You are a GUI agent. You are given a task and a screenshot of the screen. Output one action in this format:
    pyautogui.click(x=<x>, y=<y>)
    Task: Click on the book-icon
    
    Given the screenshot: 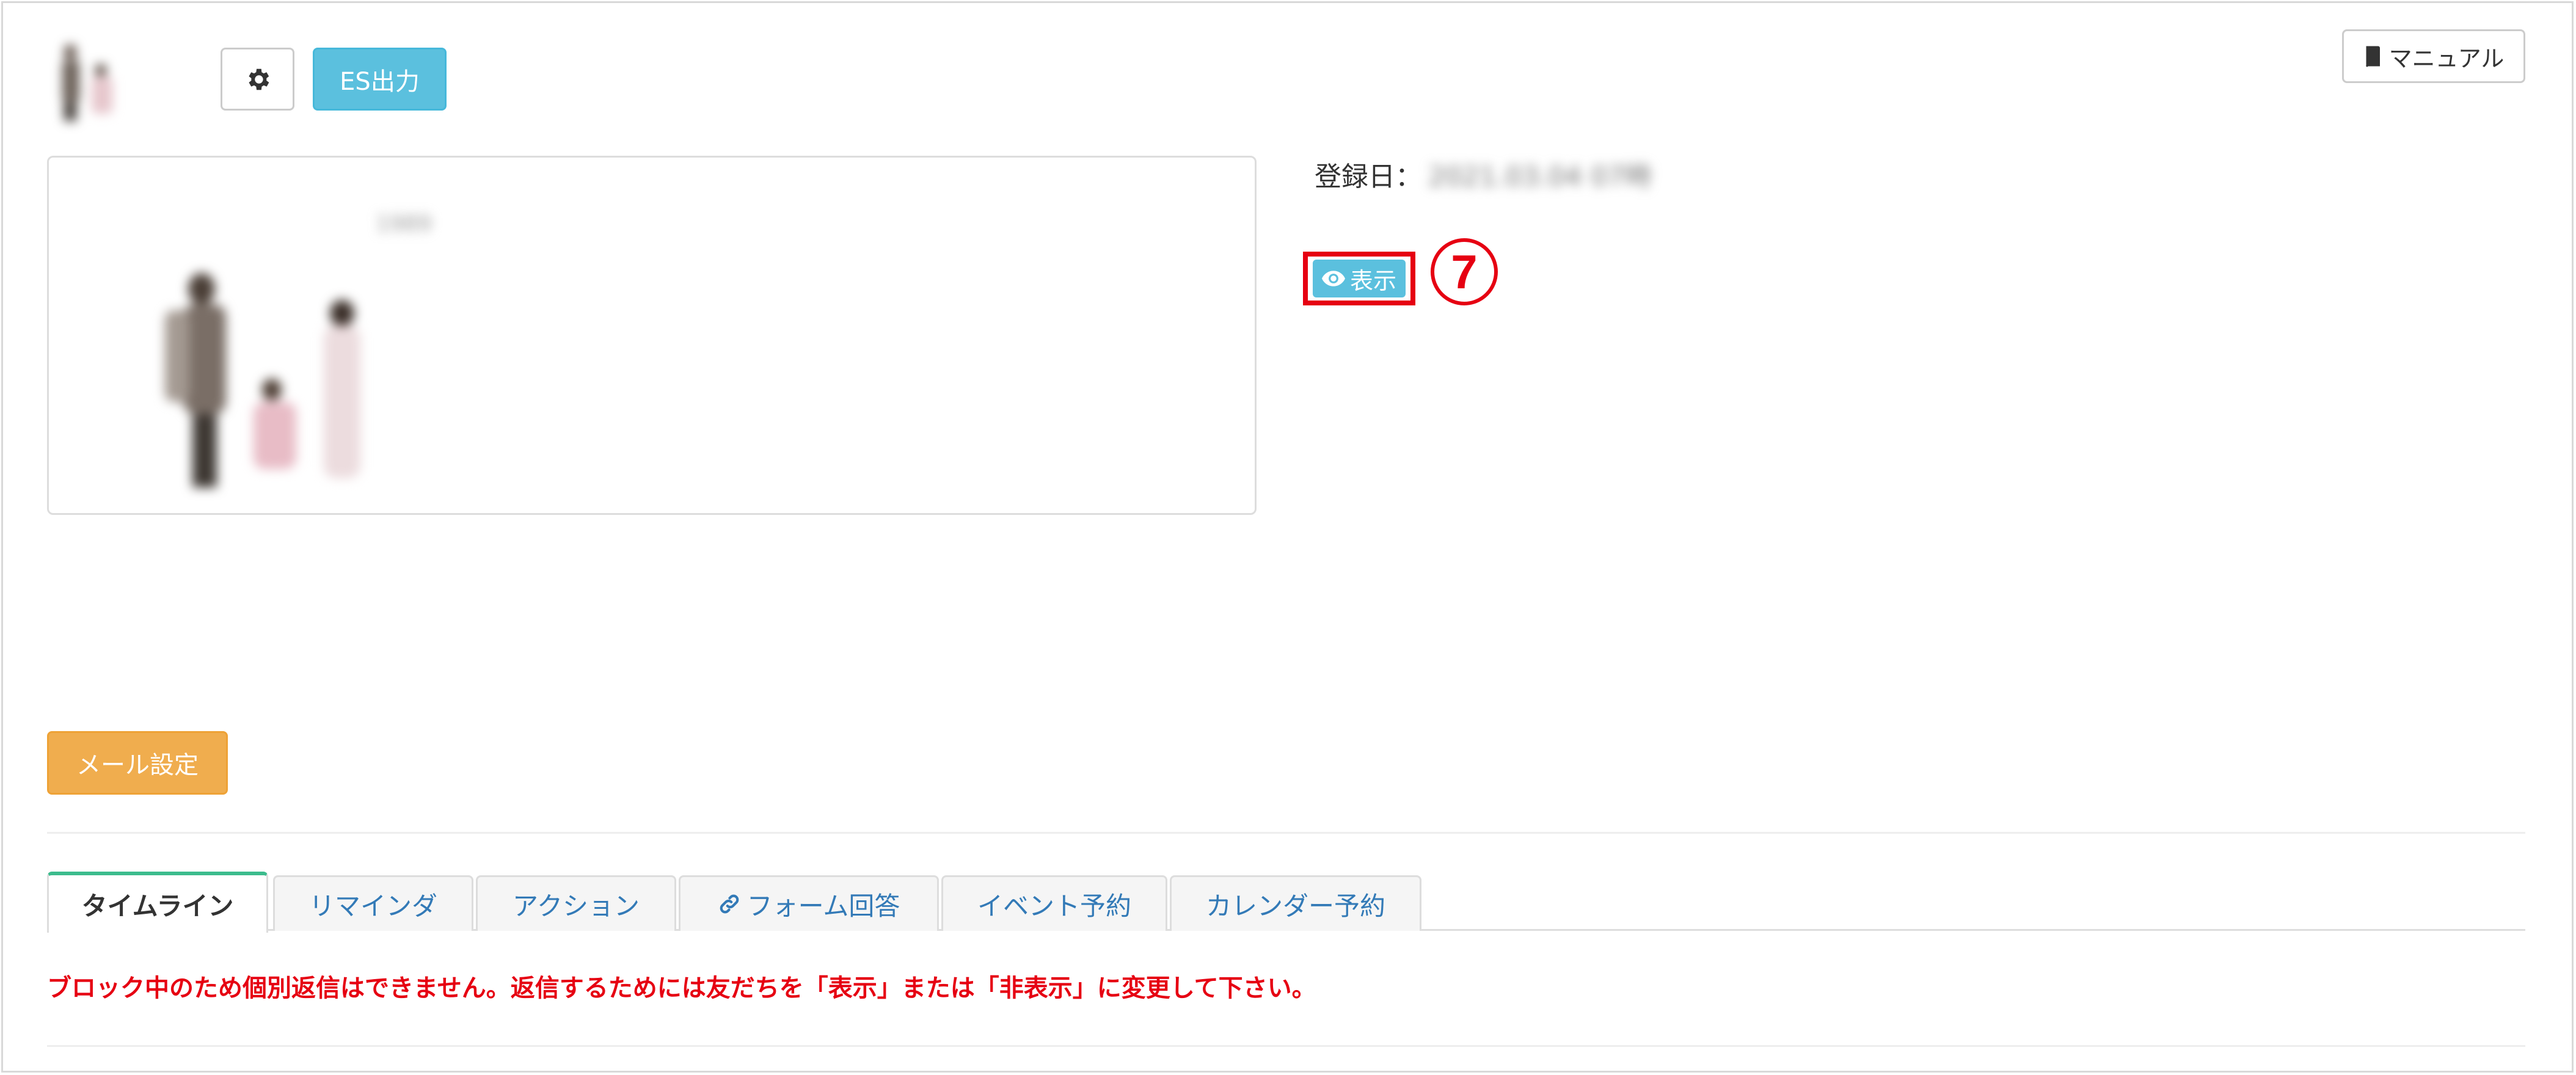 What is the action you would take?
    pyautogui.click(x=2372, y=57)
    